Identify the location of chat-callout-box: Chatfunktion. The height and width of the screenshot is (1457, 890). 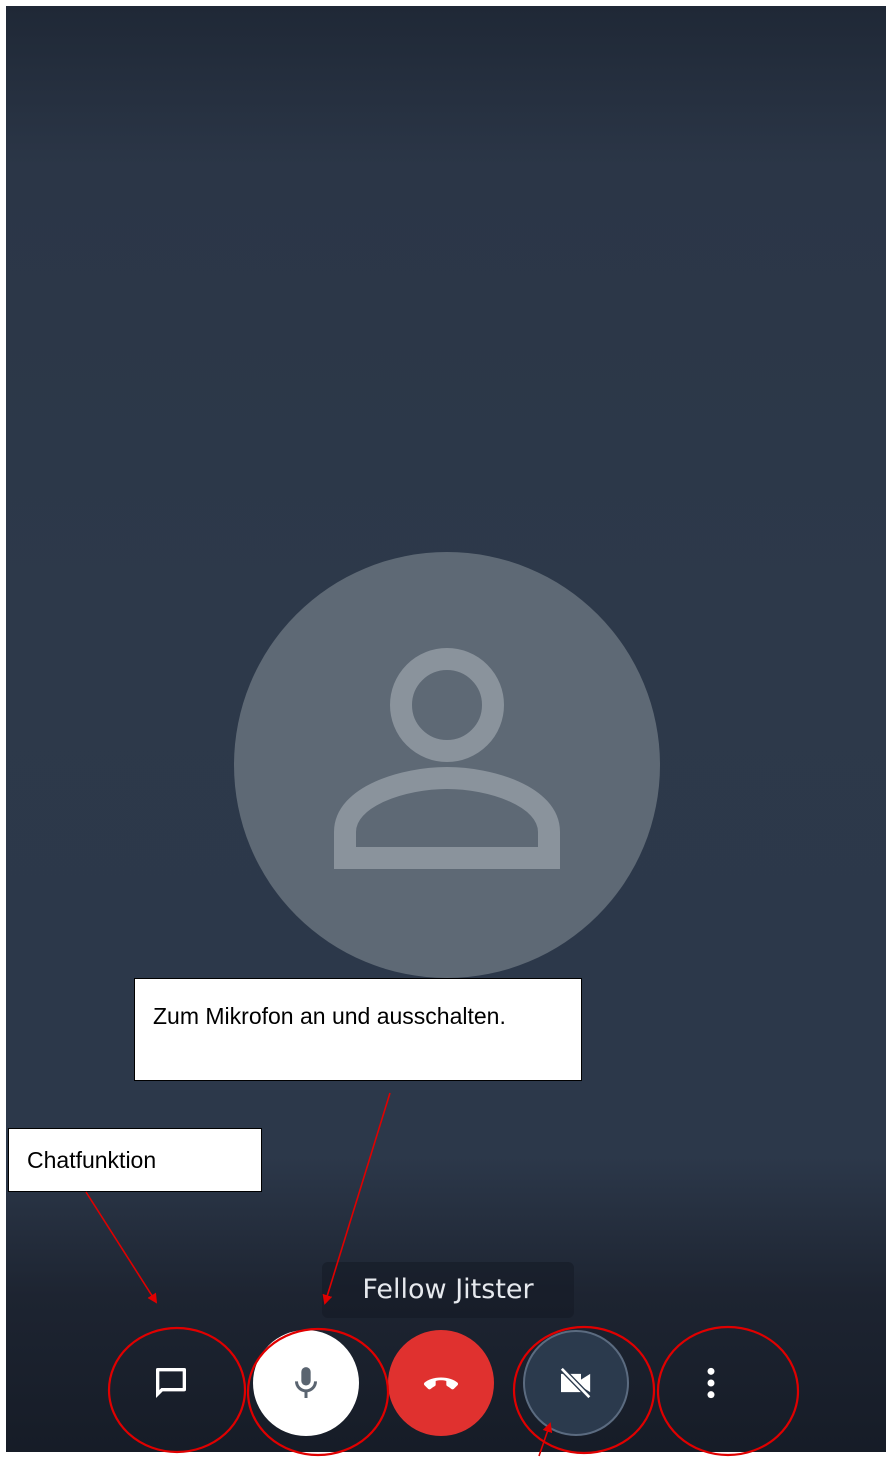
(135, 1160).